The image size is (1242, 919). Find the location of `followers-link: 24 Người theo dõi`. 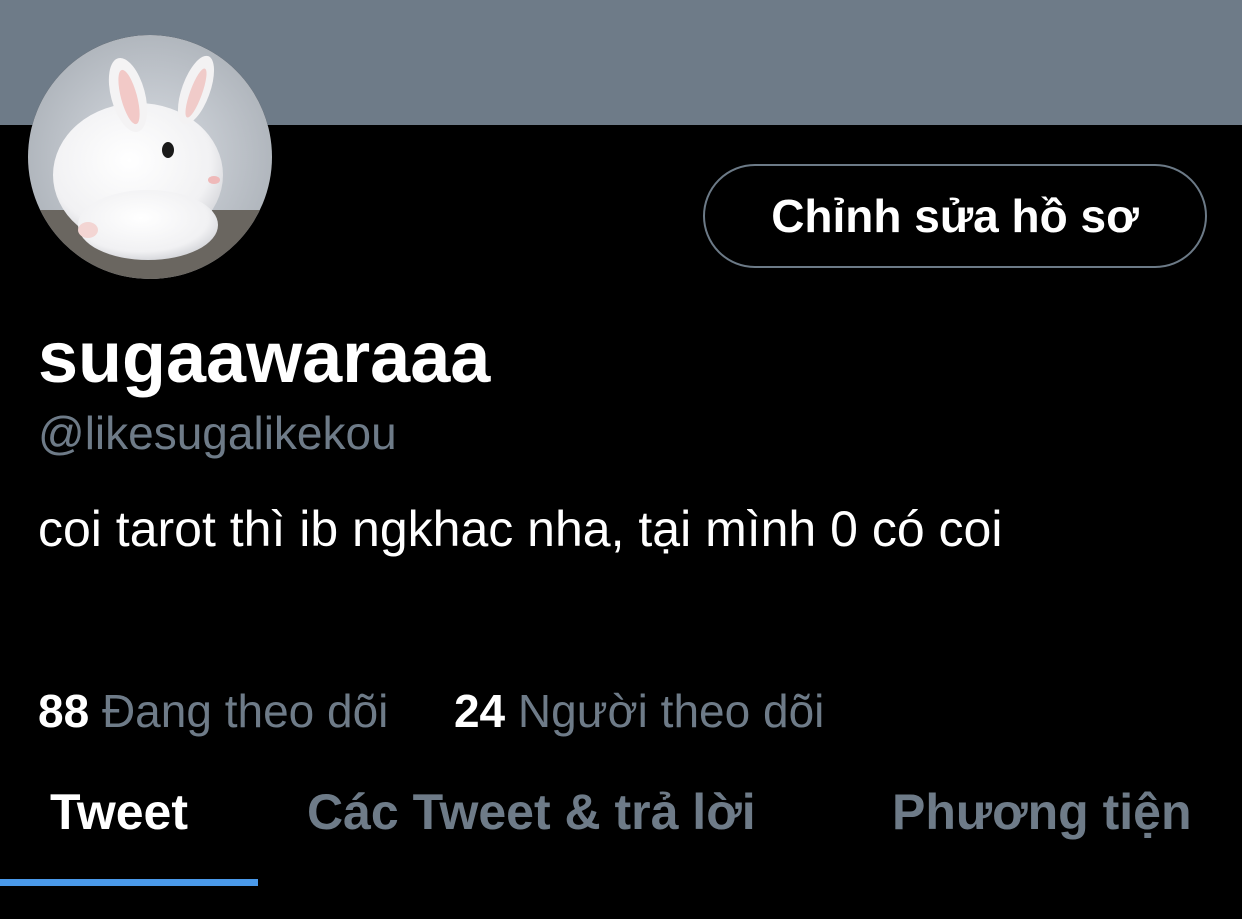

followers-link: 24 Người theo dõi is located at coordinates (632, 711).